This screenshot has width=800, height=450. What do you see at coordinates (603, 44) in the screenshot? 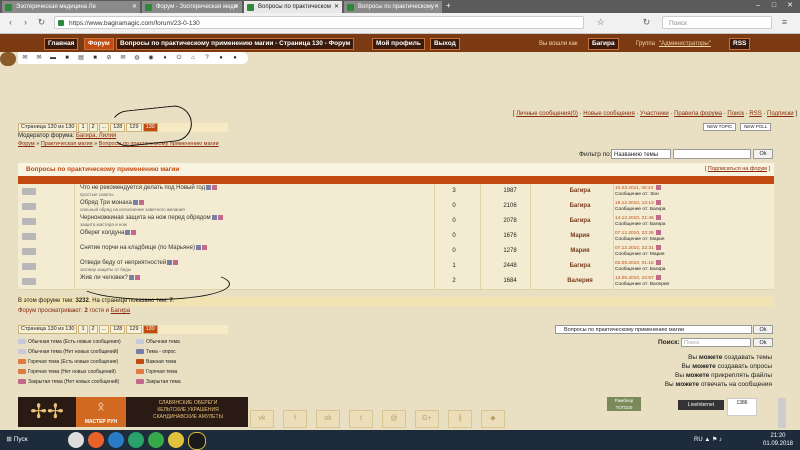
I see `user-name: Багира` at bounding box center [603, 44].